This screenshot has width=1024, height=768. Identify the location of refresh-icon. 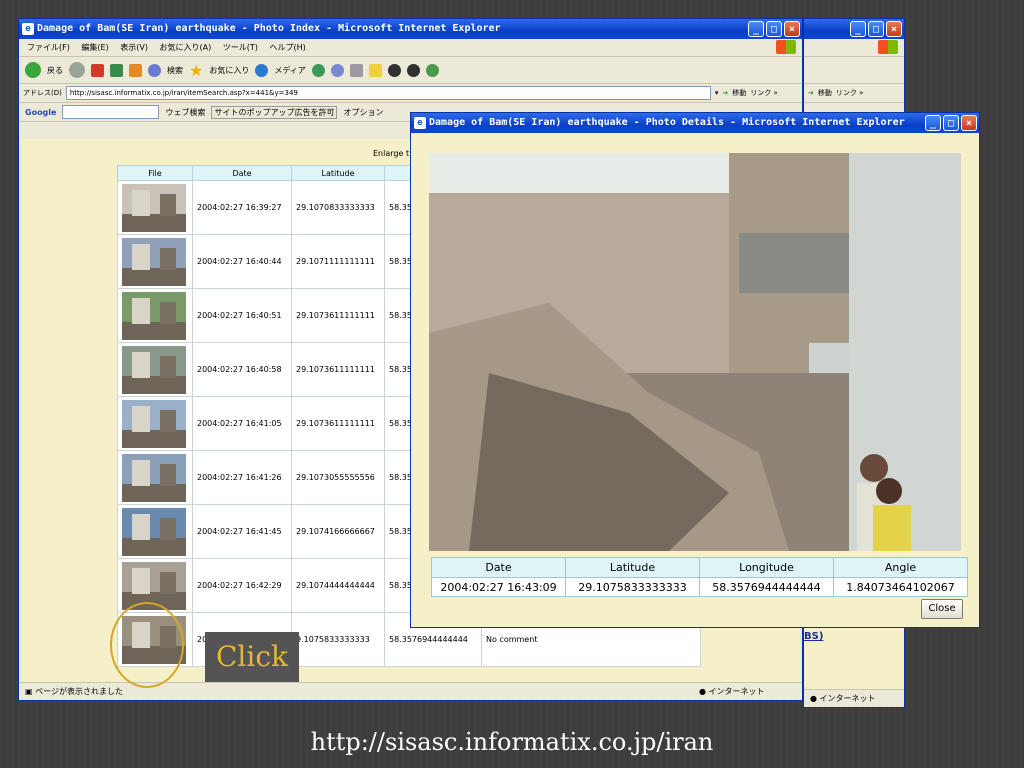
(116, 70).